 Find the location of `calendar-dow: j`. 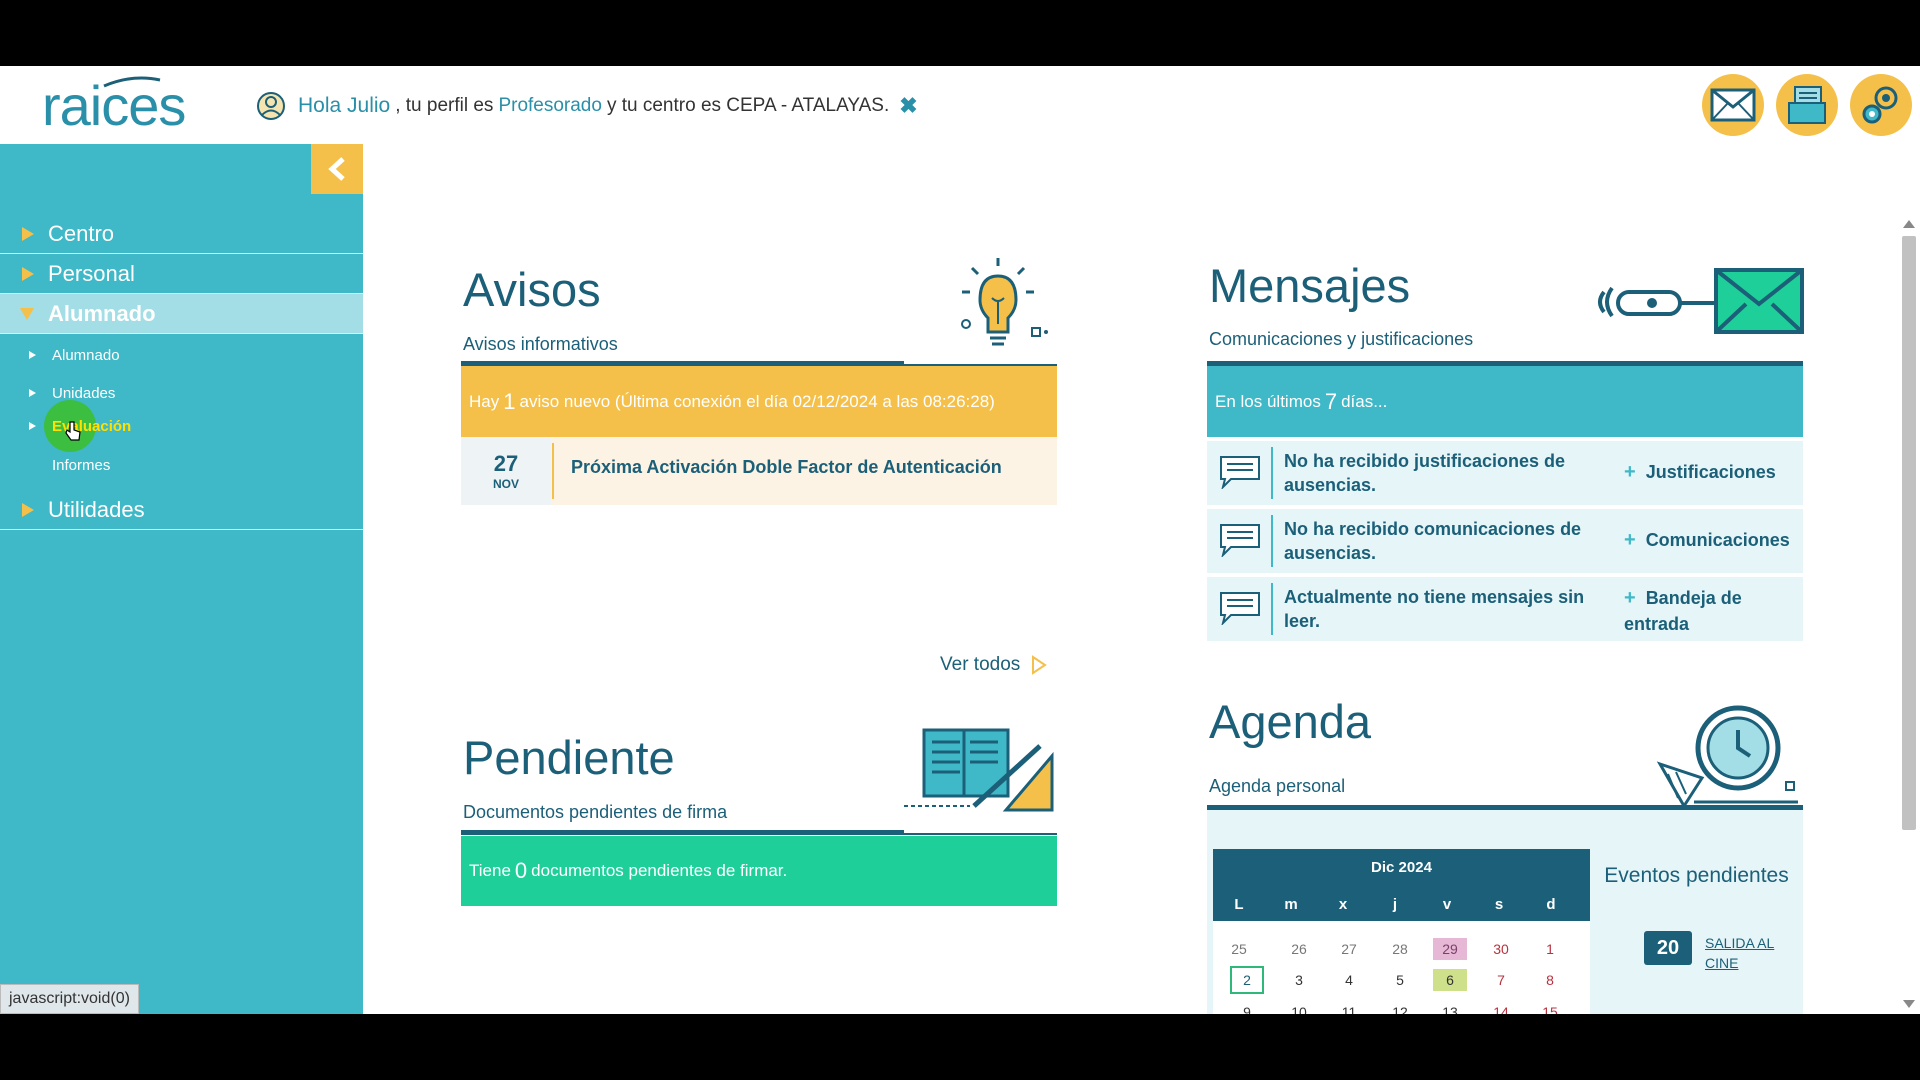

calendar-dow: j is located at coordinates (1395, 904).